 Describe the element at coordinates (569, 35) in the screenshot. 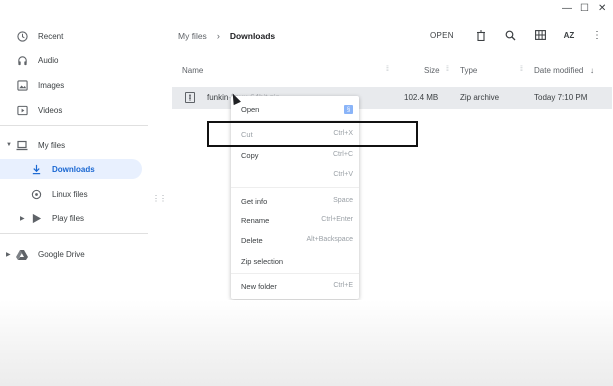

I see `sort-az-icon: AZ` at that location.